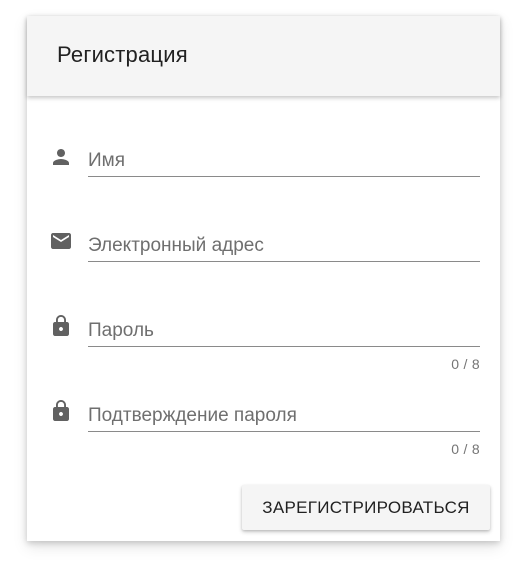  I want to click on password-confirm-input, so click(284, 416).